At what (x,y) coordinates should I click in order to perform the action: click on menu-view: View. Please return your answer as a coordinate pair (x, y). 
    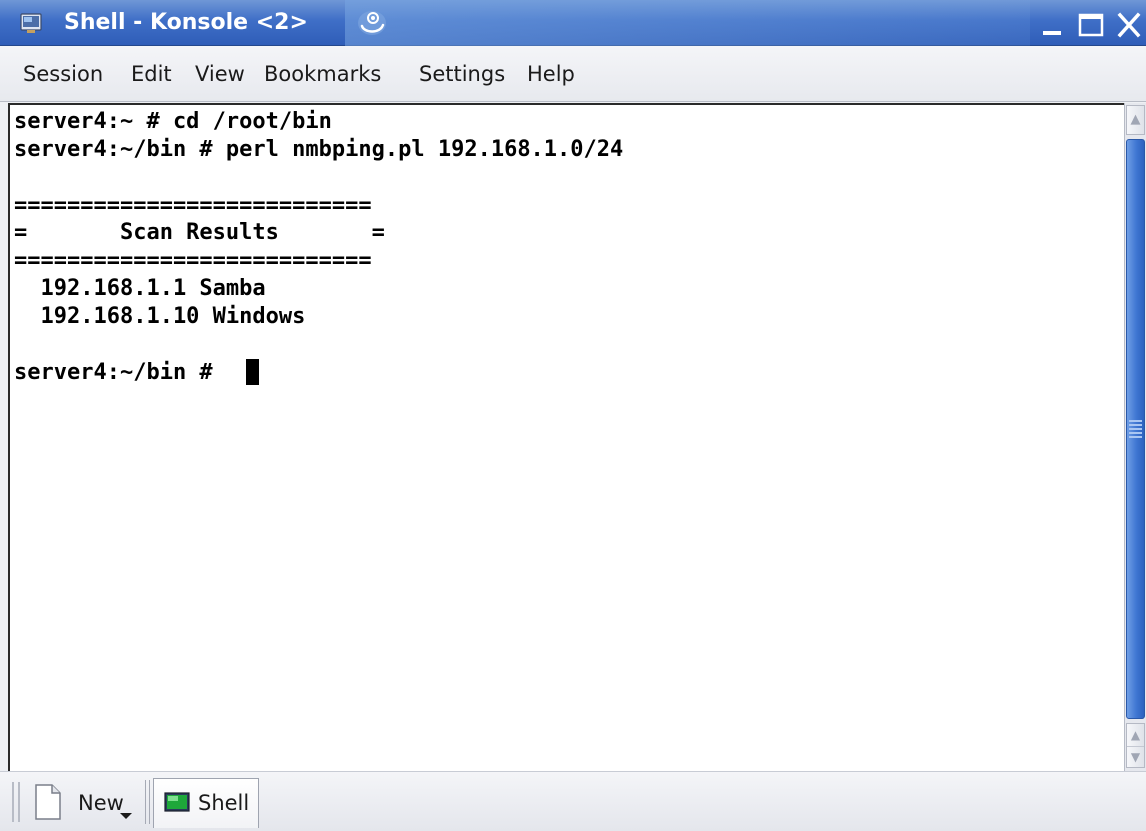
    Looking at the image, I should click on (220, 74).